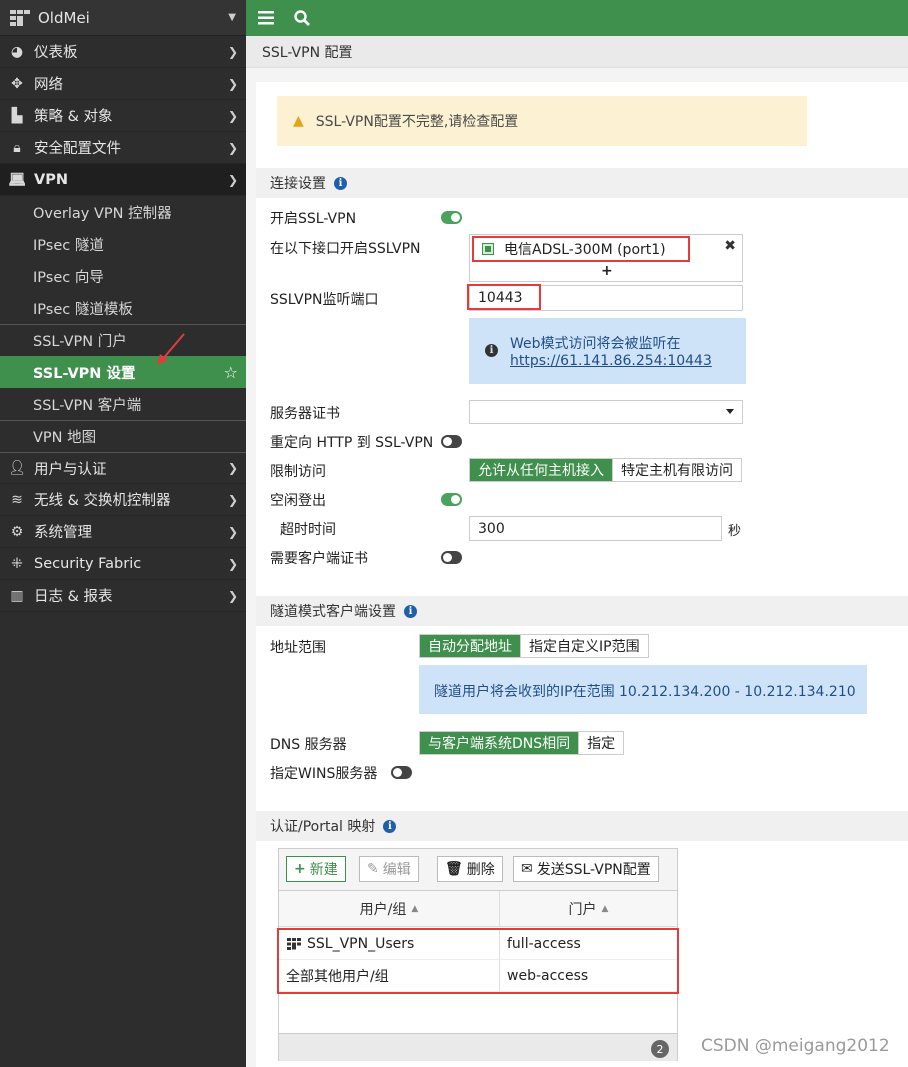  I want to click on table-footer: 2, so click(478, 1047).